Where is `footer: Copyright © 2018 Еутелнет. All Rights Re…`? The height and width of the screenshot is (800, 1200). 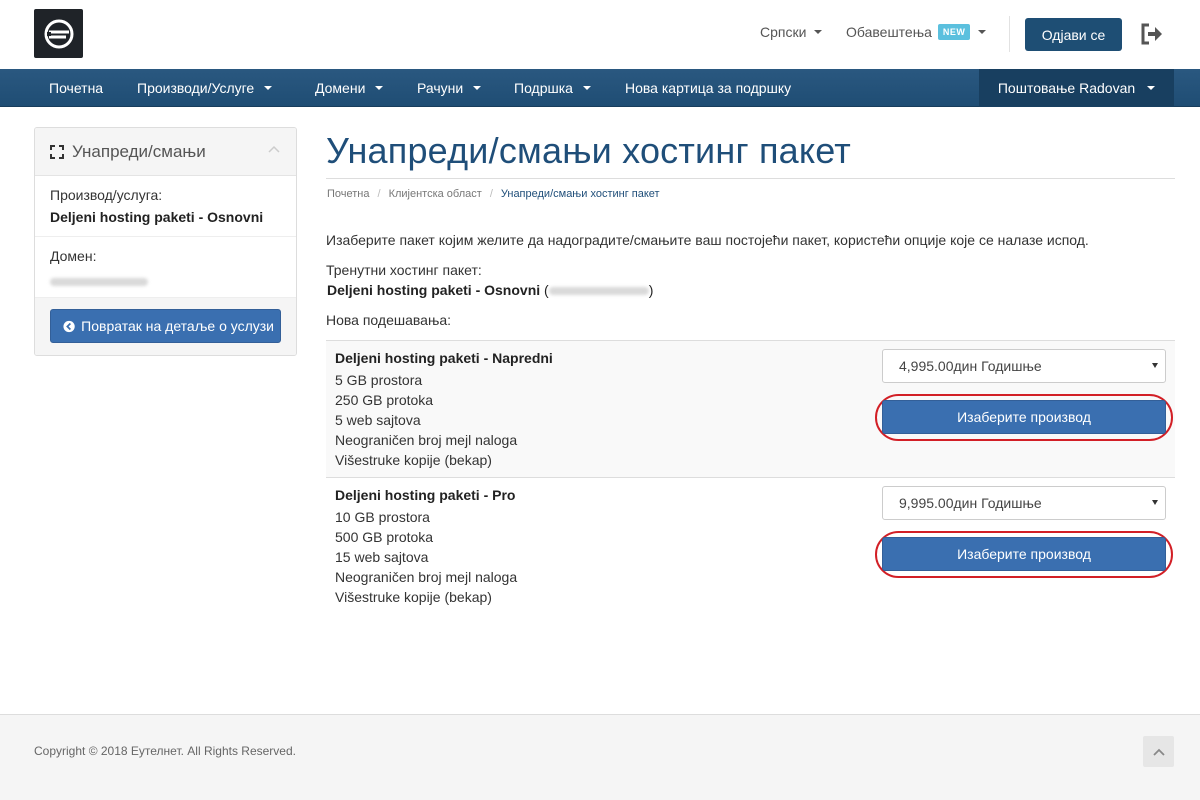 footer: Copyright © 2018 Еутелнет. All Rights Re… is located at coordinates (600, 757).